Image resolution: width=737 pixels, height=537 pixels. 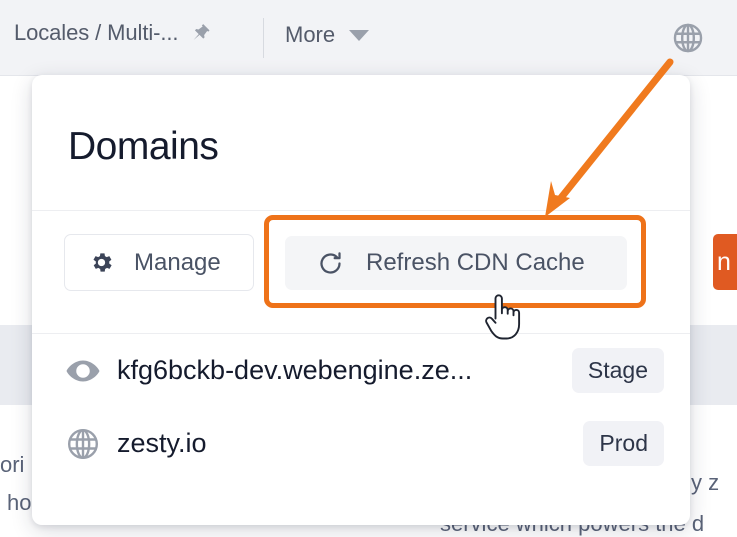 What do you see at coordinates (201, 33) in the screenshot?
I see `pin-icon` at bounding box center [201, 33].